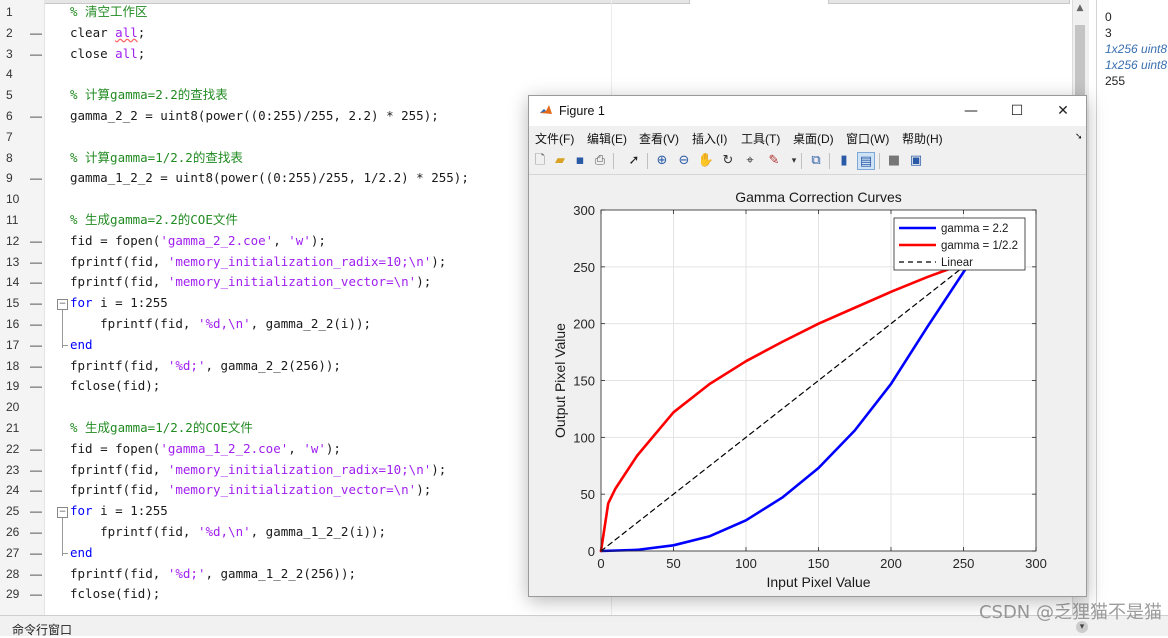 This screenshot has height=638, width=1168. Describe the element at coordinates (154, 220) in the screenshot. I see `code-text: % 生成gamma=2.2的COE文件` at that location.